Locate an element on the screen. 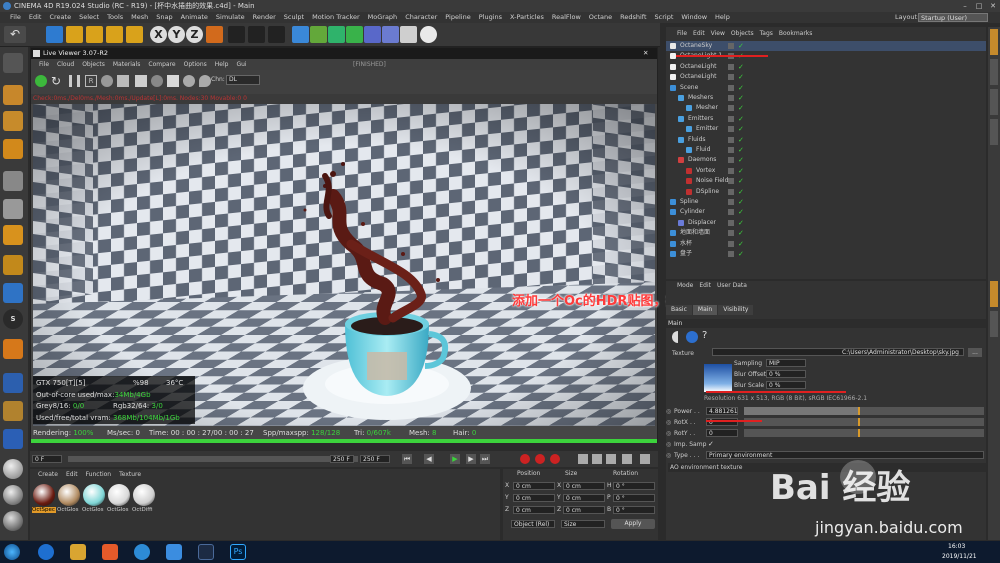 The width and height of the screenshot is (1000, 563). object-picker-icon is located at coordinates (173, 81).